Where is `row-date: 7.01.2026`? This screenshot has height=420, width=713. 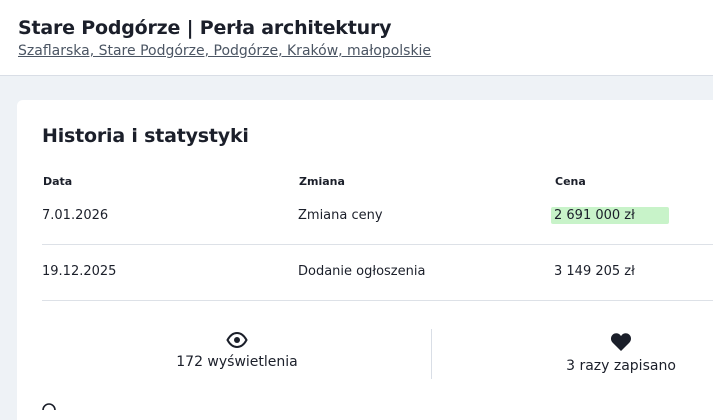 row-date: 7.01.2026 is located at coordinates (75, 215).